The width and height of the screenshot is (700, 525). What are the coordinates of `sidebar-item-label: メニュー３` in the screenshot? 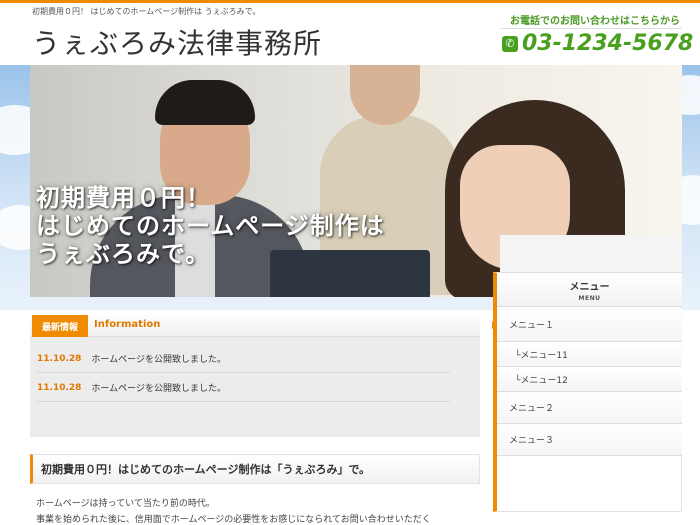 It's located at (532, 441).